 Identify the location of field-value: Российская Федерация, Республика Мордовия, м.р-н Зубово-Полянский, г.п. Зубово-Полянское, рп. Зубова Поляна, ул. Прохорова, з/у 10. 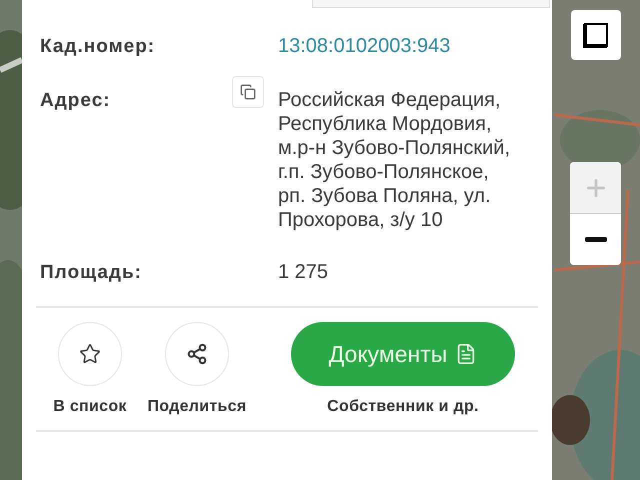
(395, 160).